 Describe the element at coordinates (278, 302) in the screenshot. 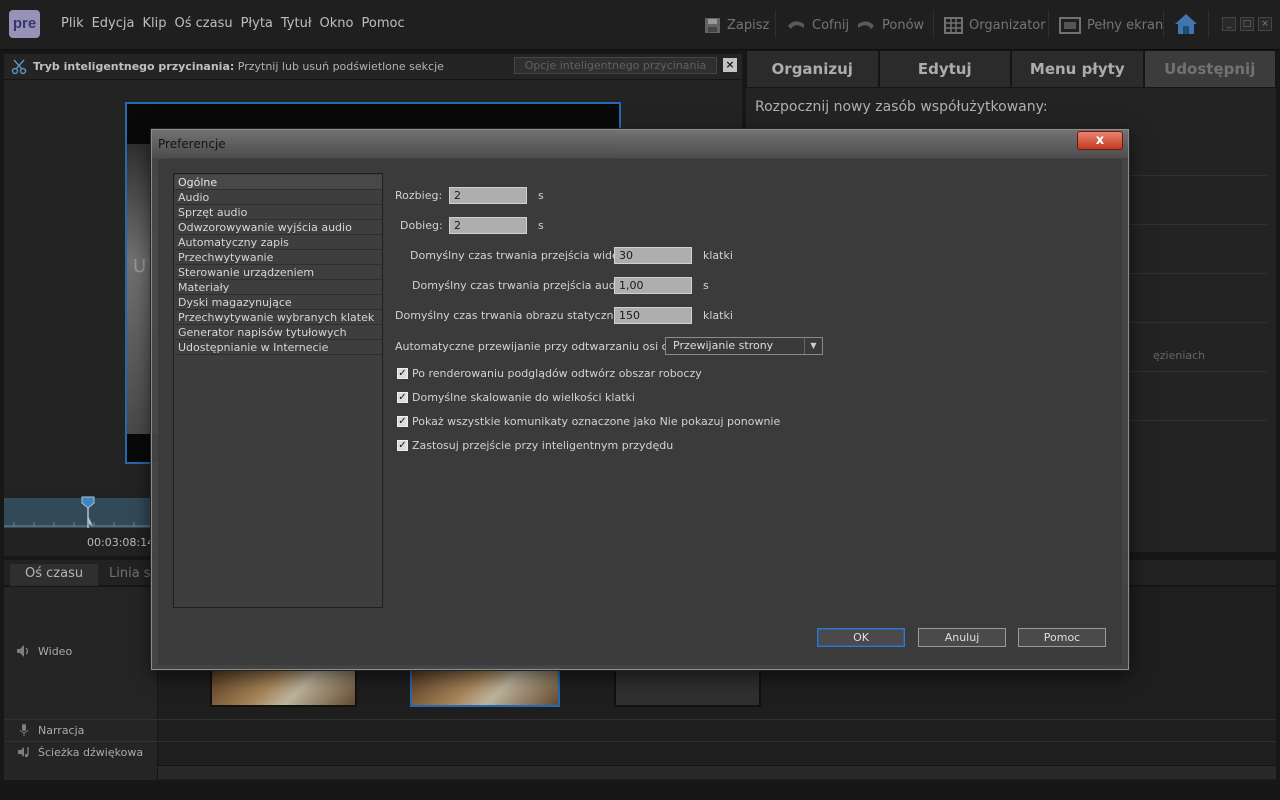

I see `category-scratch-disks: Dyski magazynujące` at that location.